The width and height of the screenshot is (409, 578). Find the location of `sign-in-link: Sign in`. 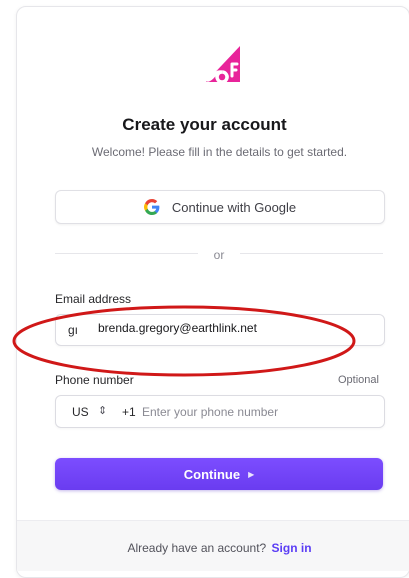

sign-in-link: Sign in is located at coordinates (292, 548).